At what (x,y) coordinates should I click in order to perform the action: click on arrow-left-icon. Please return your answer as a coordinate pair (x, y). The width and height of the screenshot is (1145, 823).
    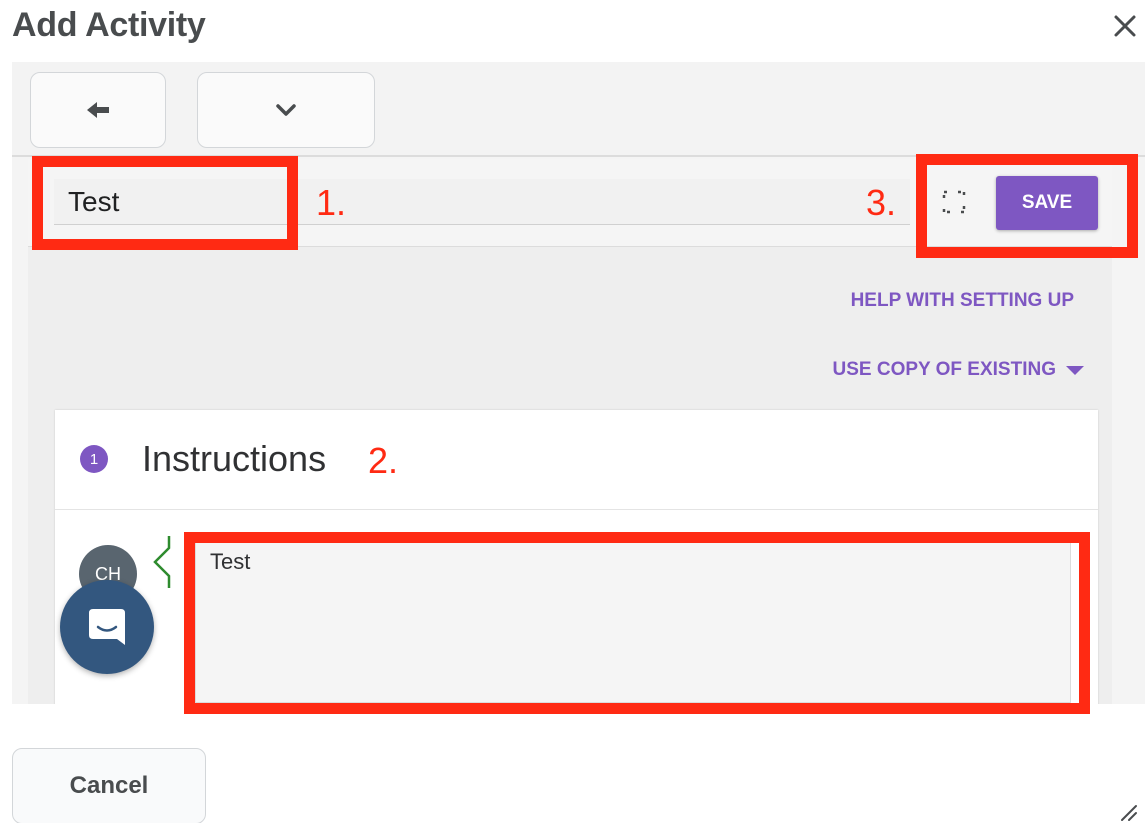
    Looking at the image, I should click on (98, 110).